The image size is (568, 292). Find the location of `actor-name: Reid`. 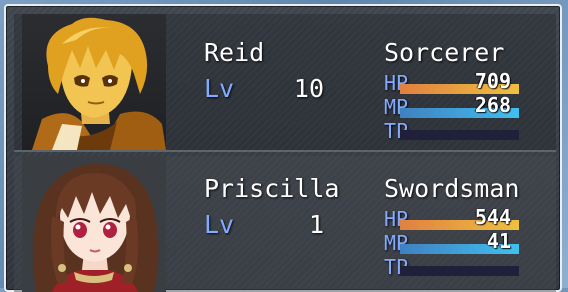

actor-name: Reid is located at coordinates (234, 52).